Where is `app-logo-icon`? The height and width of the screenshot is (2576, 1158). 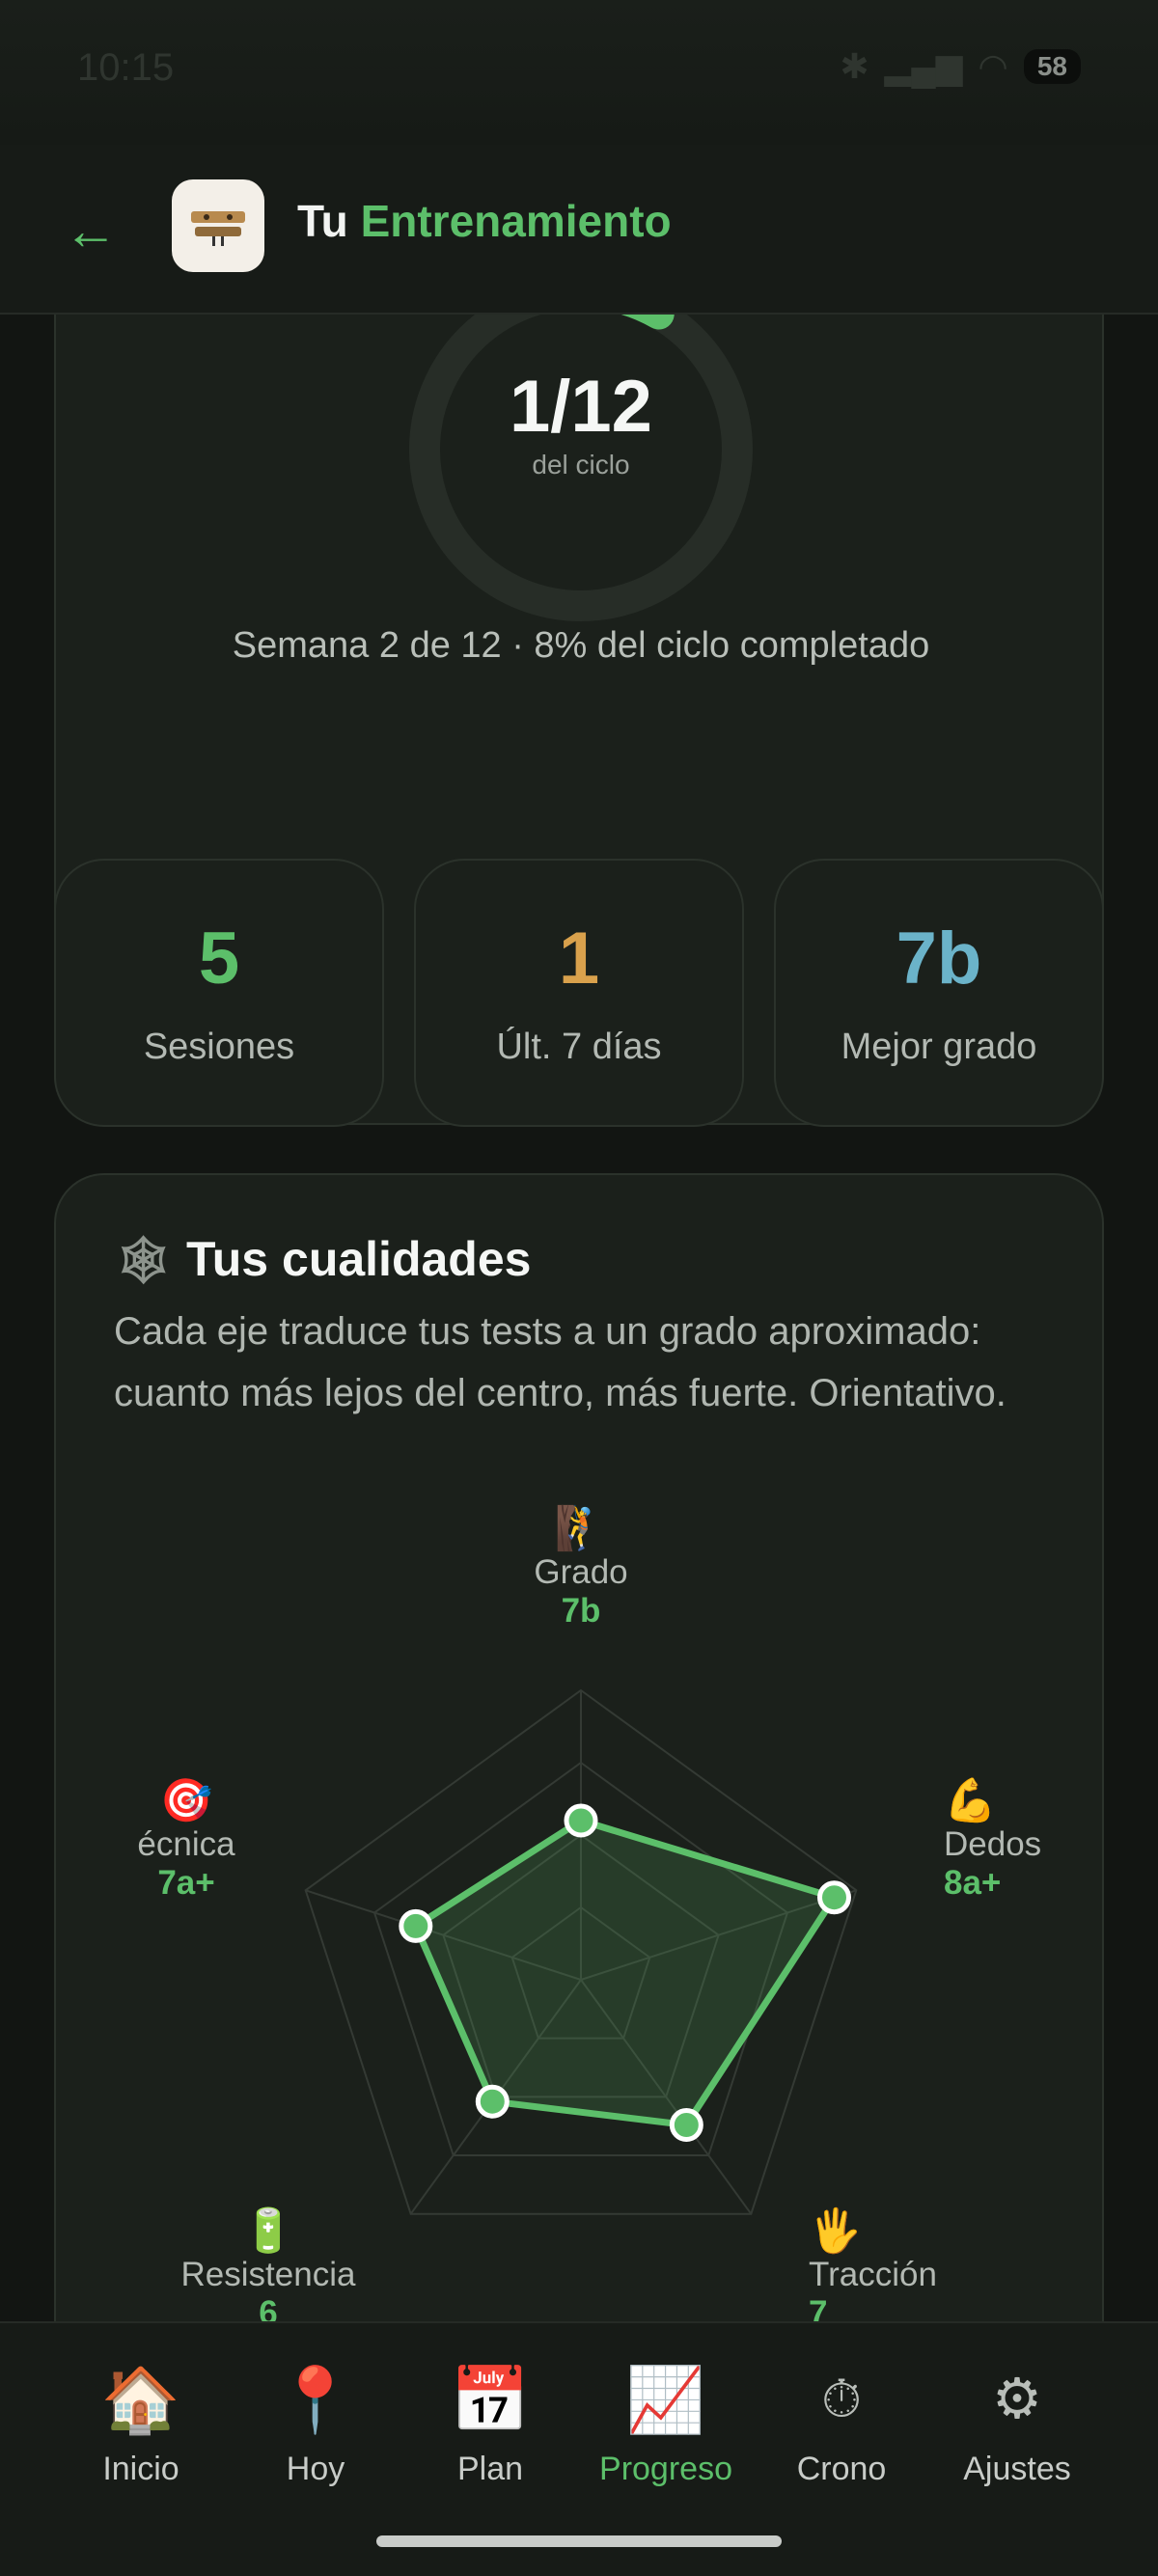 app-logo-icon is located at coordinates (218, 225).